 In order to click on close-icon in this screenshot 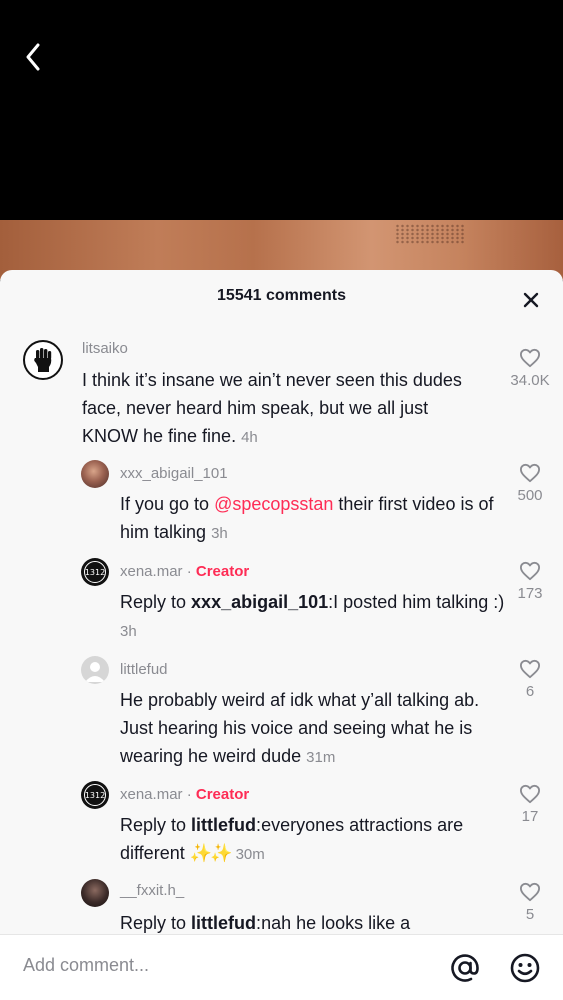, I will do `click(531, 300)`.